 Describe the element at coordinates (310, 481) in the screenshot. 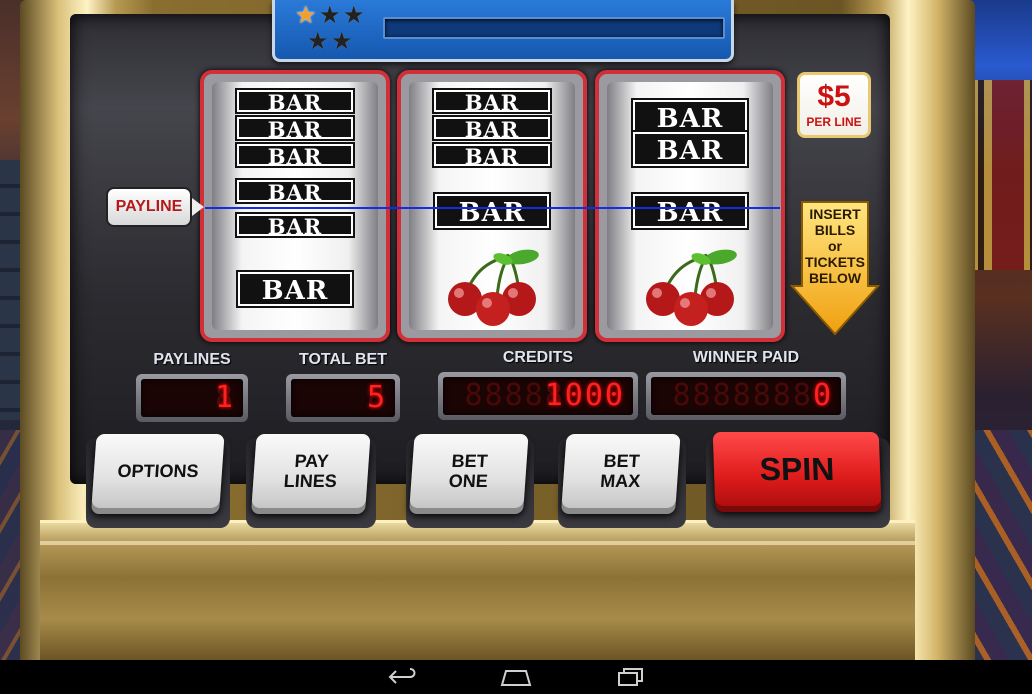

I see `pay-lines-label-2: LINES` at that location.